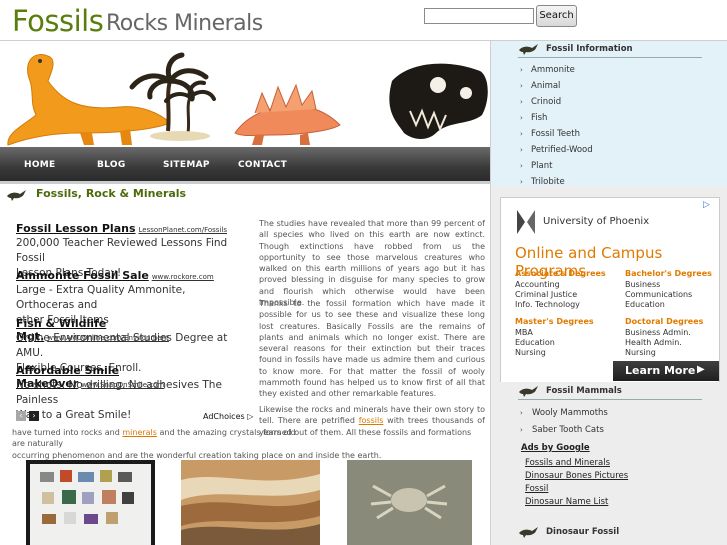 The width and height of the screenshot is (727, 545). I want to click on sidebar-item-plant: Plant, so click(541, 166).